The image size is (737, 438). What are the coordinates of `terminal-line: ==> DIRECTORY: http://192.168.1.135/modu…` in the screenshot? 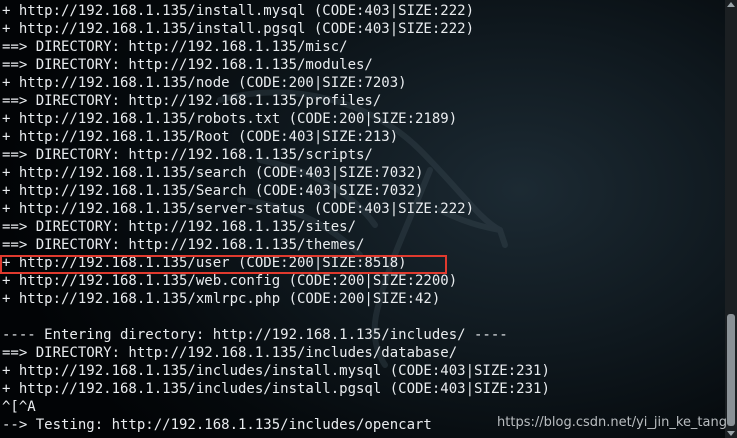 It's located at (187, 65).